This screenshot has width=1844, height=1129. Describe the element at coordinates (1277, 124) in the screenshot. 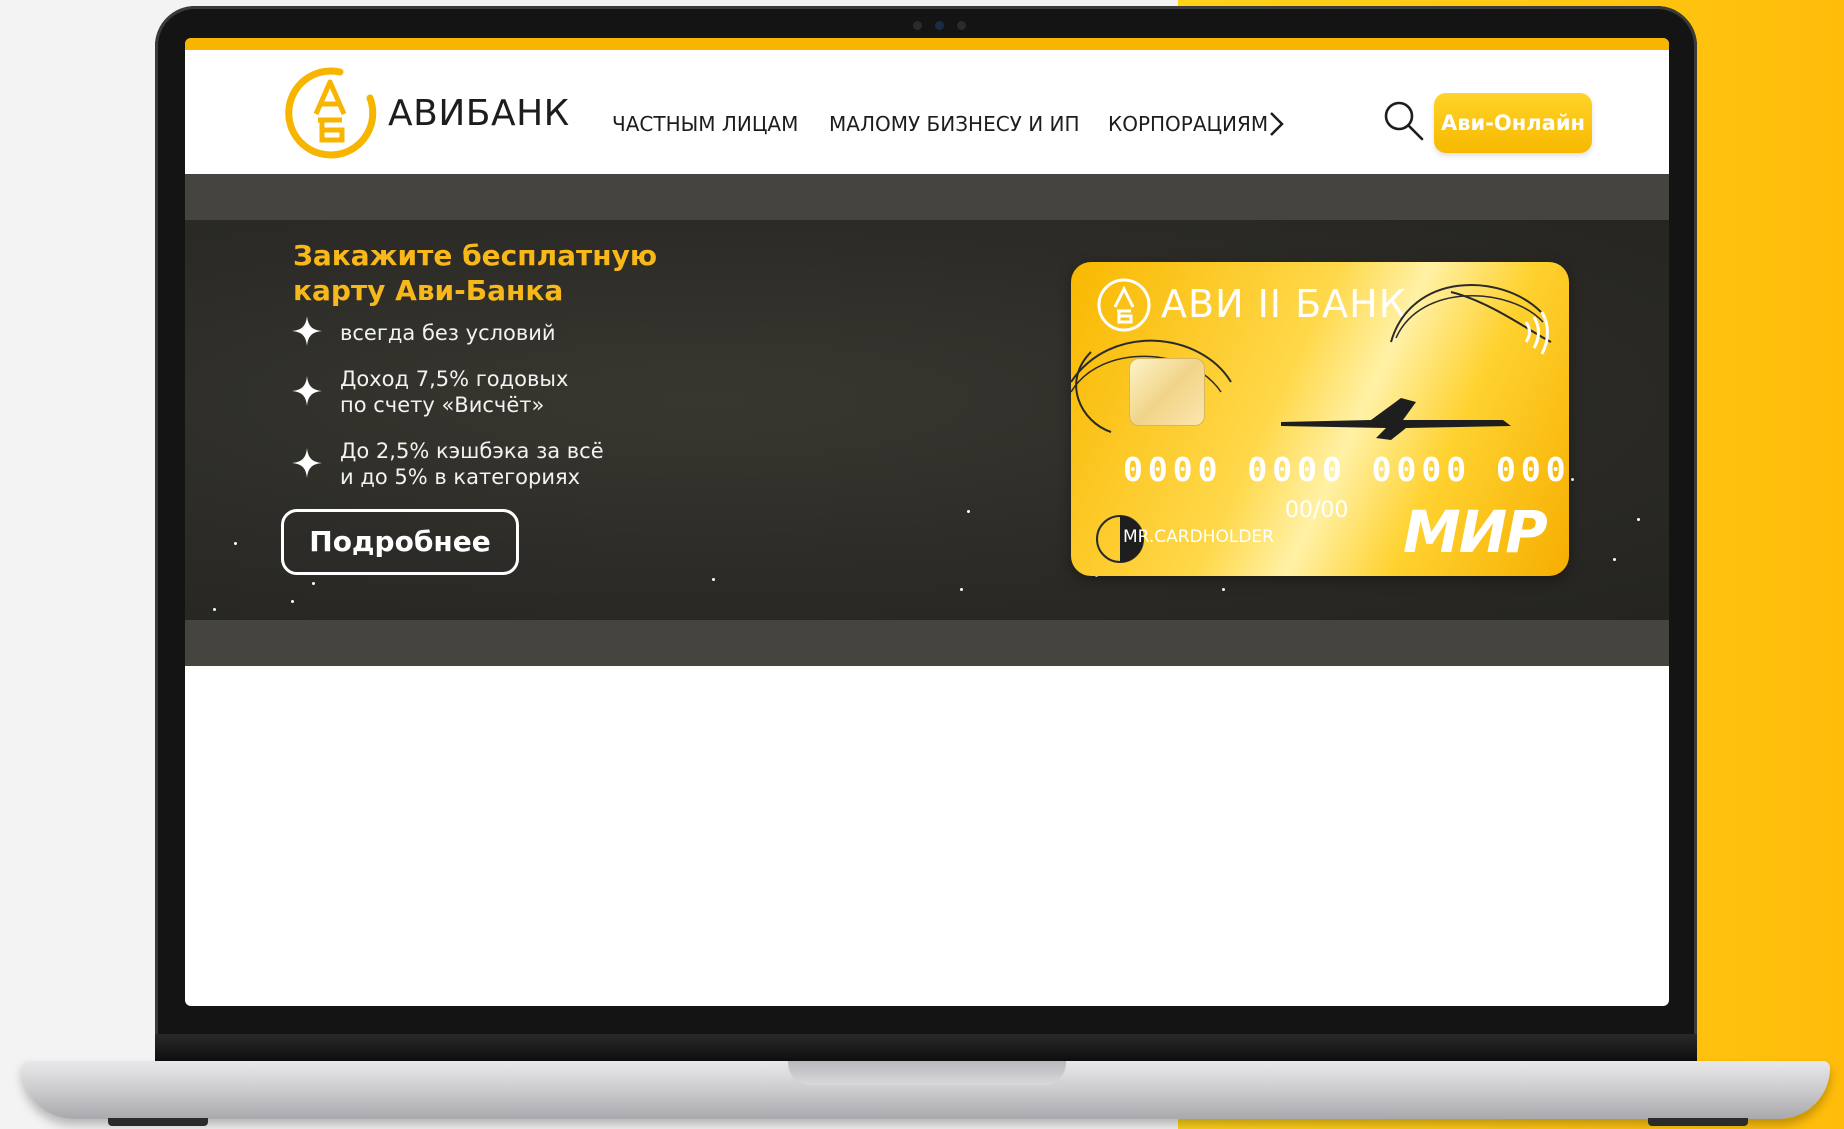

I see `chevron-right-icon` at that location.